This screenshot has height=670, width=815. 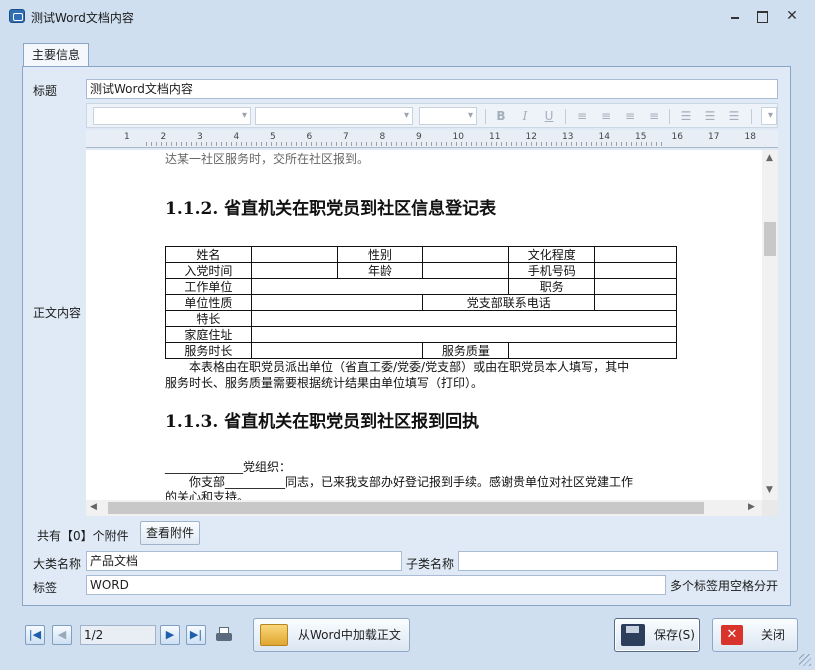 What do you see at coordinates (509, 302) in the screenshot?
I see `table-cell: 党支部联系电话` at bounding box center [509, 302].